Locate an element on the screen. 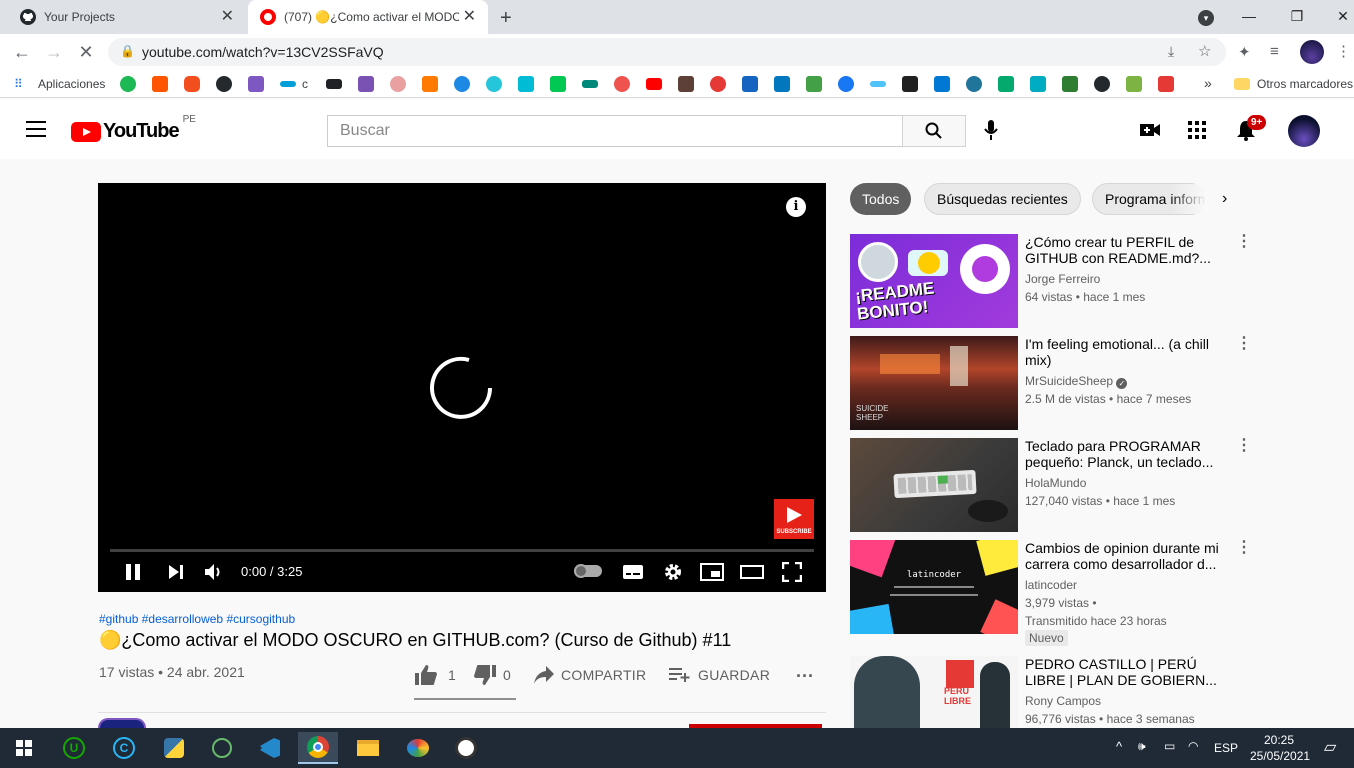  miniplayer-icon is located at coordinates (712, 574).